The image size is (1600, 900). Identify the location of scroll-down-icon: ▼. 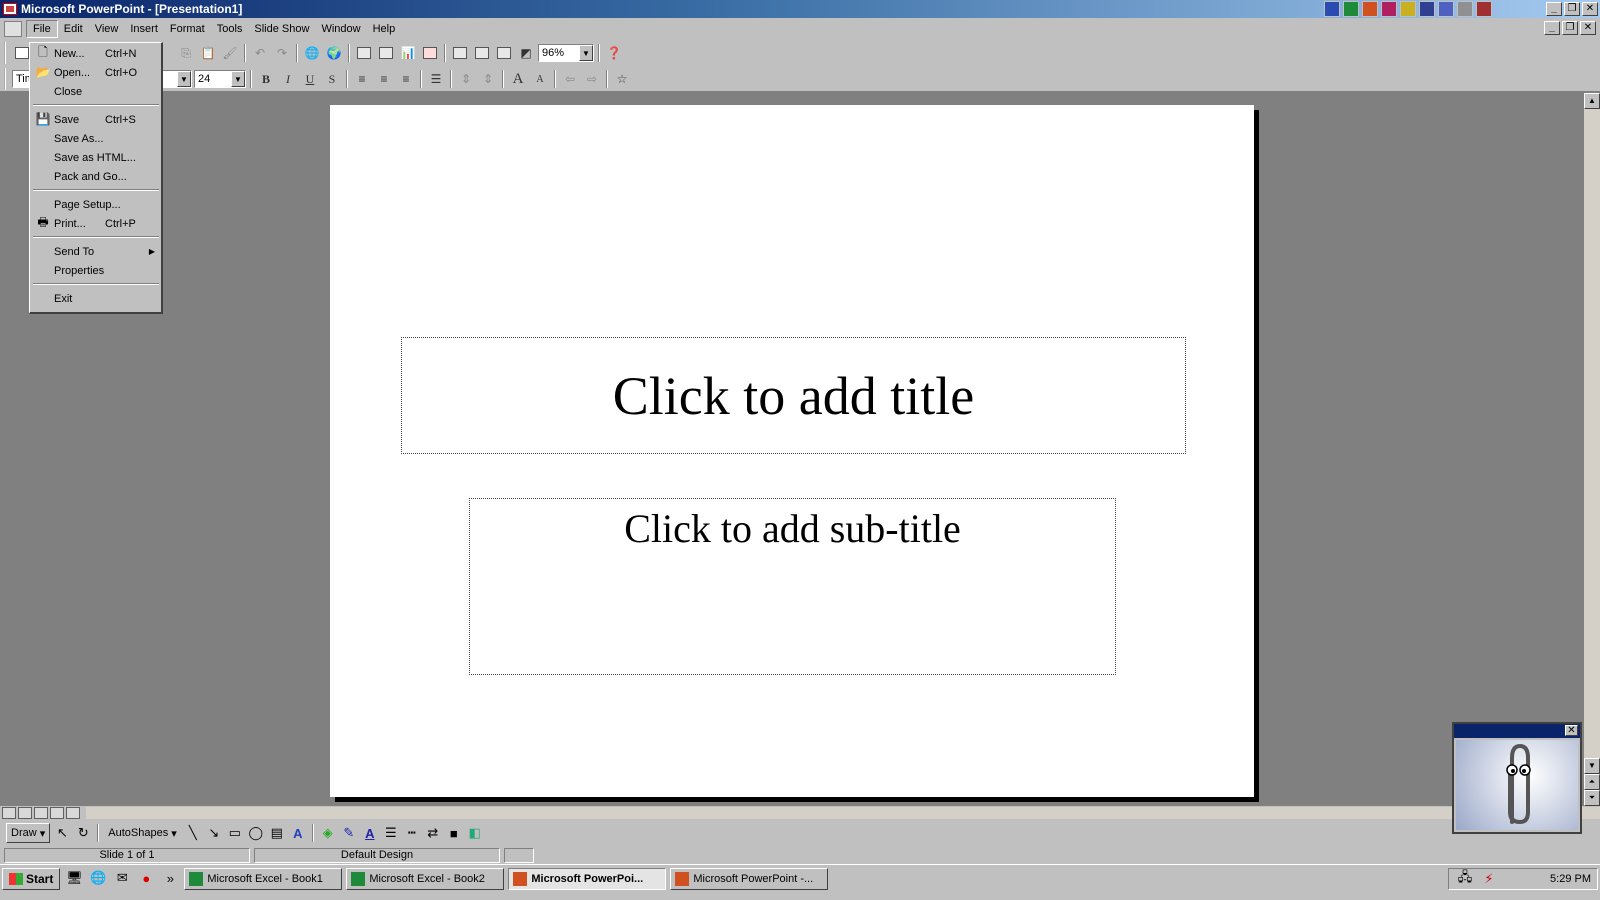
(1592, 766).